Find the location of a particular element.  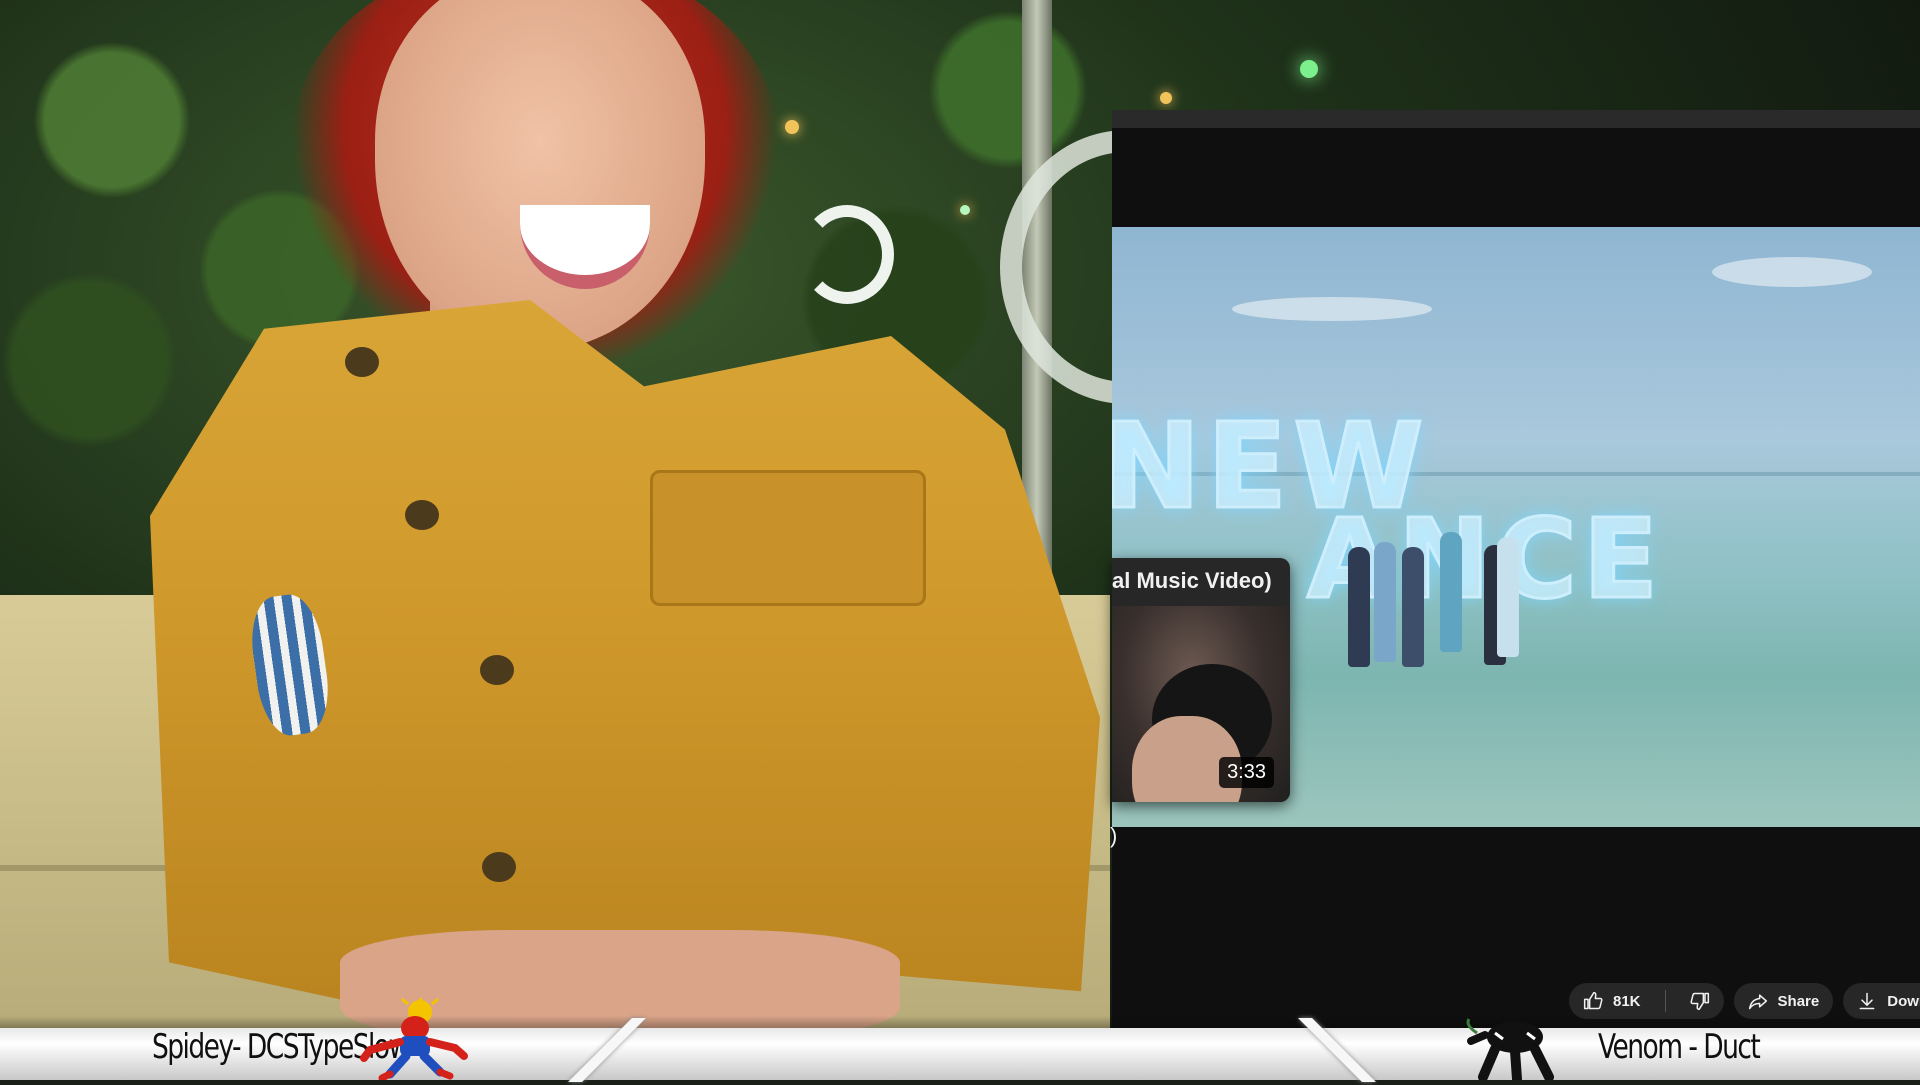

share-button: Share is located at coordinates (1783, 1001).